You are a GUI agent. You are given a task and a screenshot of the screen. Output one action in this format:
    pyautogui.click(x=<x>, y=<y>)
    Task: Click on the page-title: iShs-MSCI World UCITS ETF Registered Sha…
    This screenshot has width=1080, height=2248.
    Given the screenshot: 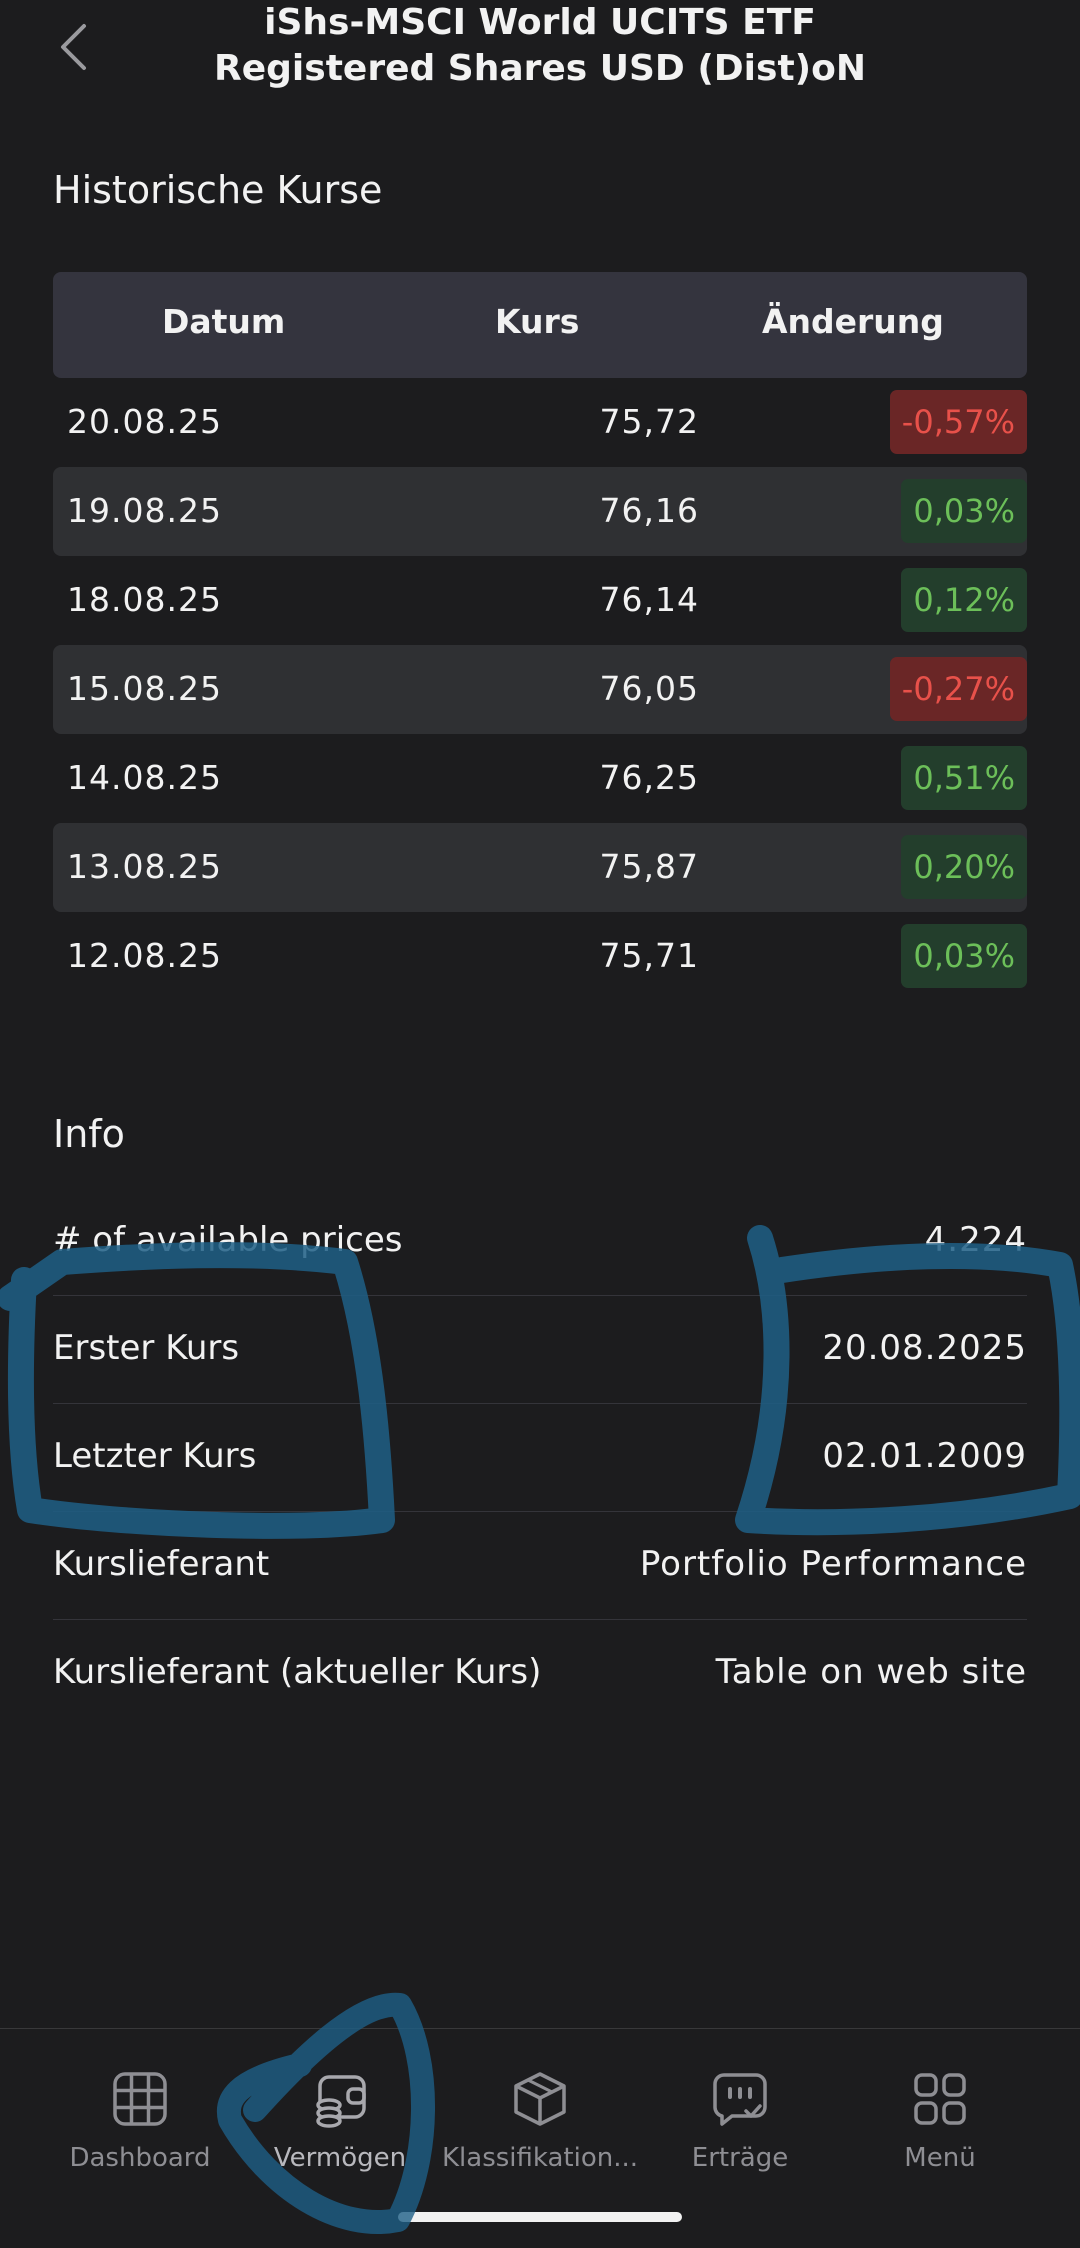 What is the action you would take?
    pyautogui.click(x=540, y=45)
    